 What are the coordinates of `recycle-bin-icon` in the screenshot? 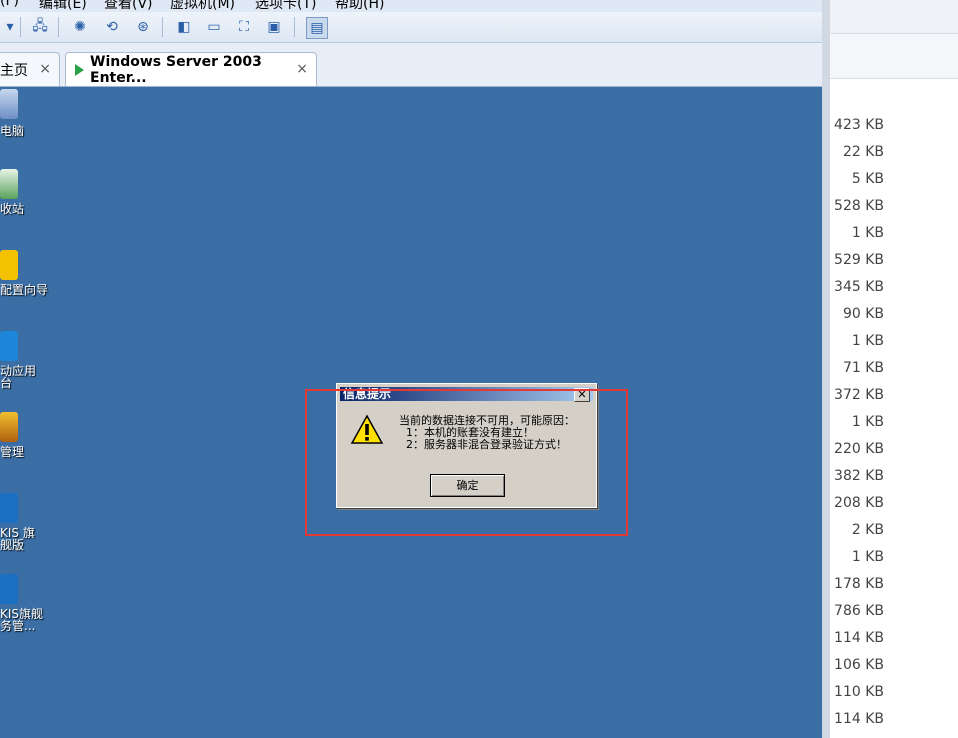 It's located at (9, 184).